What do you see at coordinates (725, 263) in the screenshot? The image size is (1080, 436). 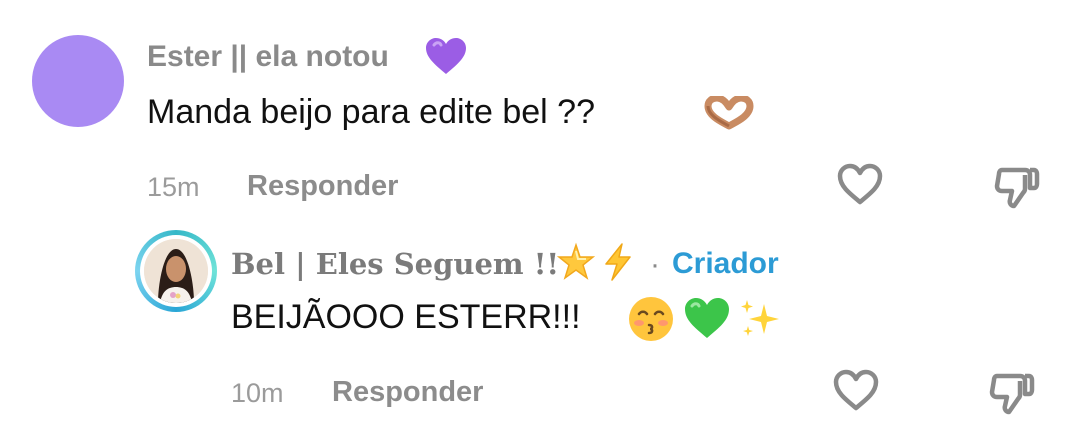 I see `creator-badge: Criador` at bounding box center [725, 263].